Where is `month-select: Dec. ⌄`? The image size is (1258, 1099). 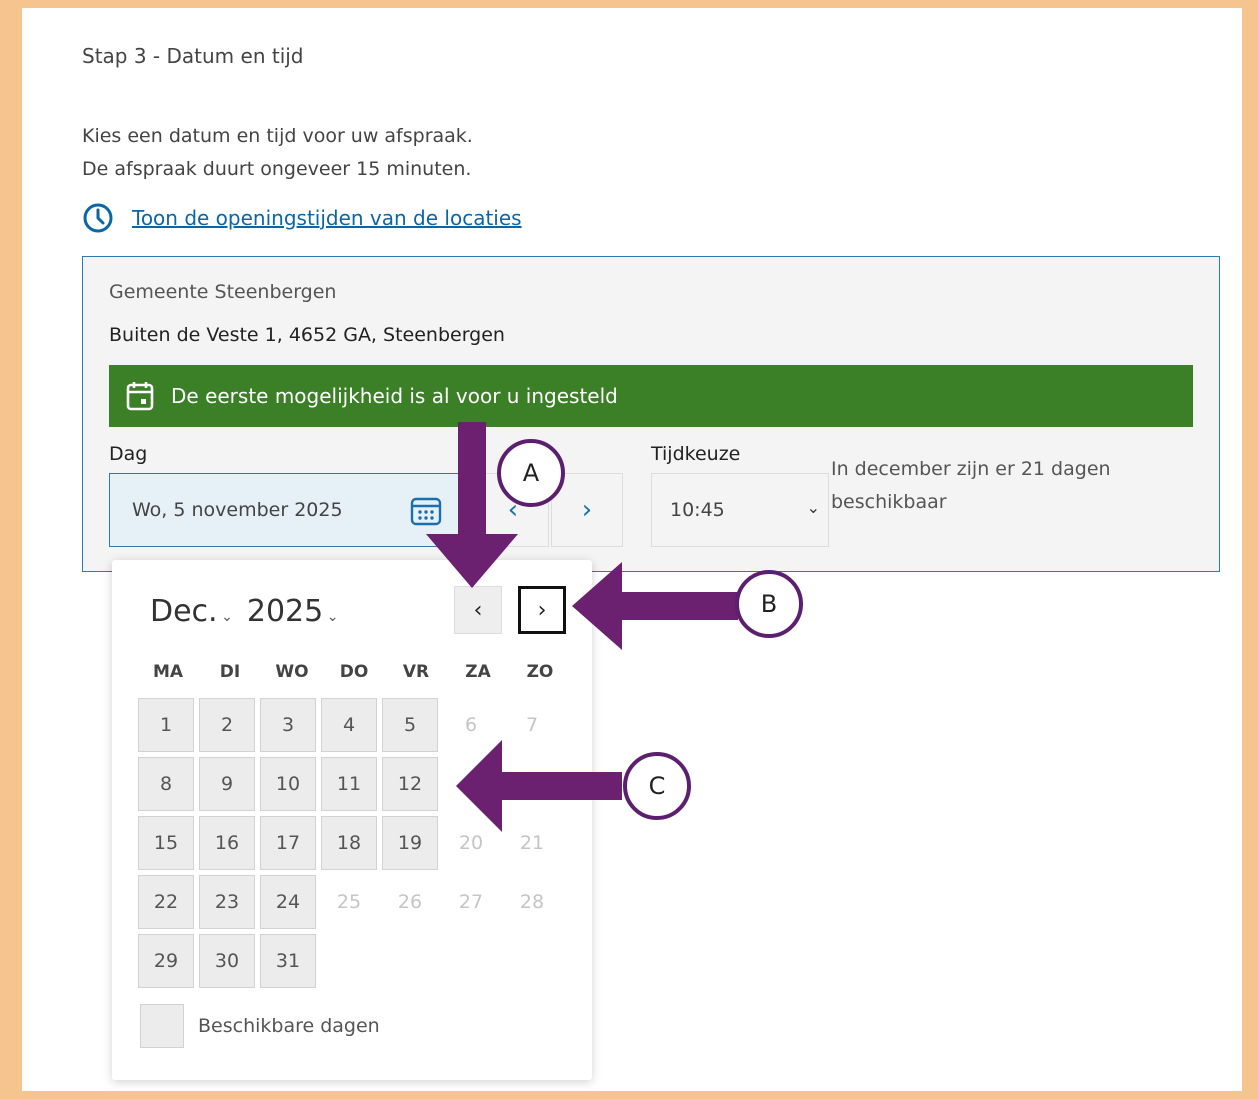 month-select: Dec. ⌄ is located at coordinates (191, 611).